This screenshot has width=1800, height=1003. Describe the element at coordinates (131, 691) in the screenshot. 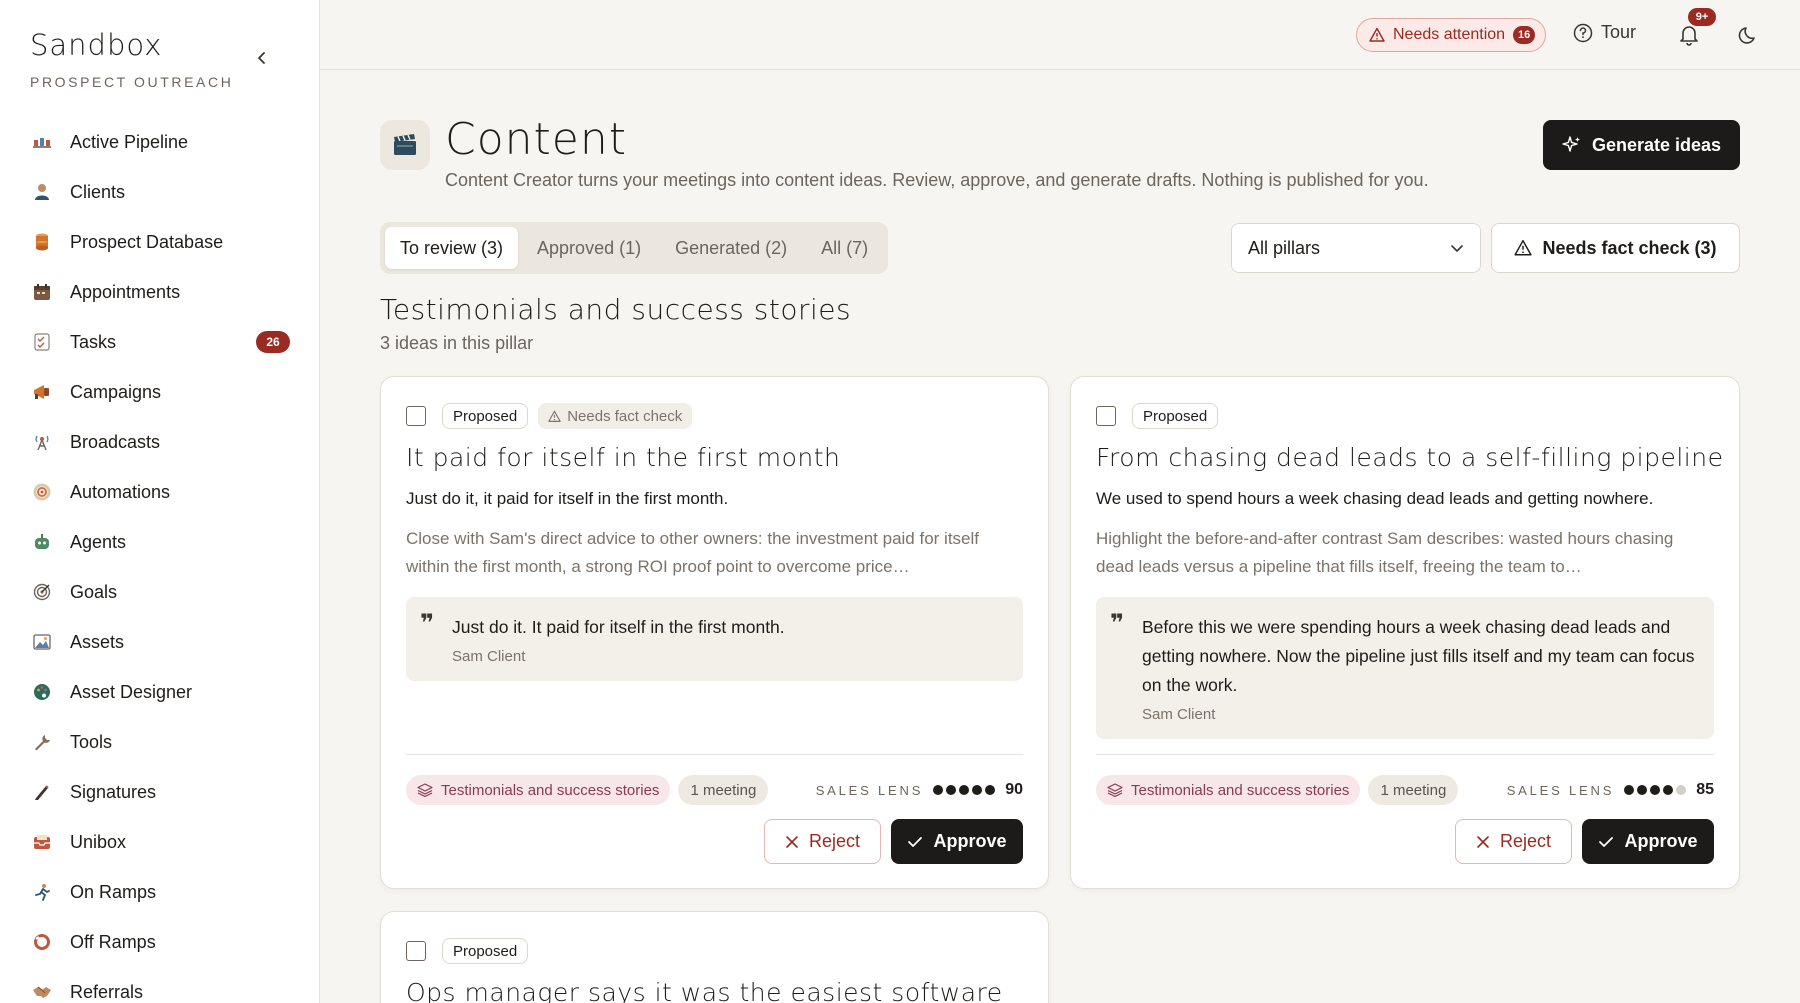

I see `sidebar-item-label: Asset Designer` at that location.